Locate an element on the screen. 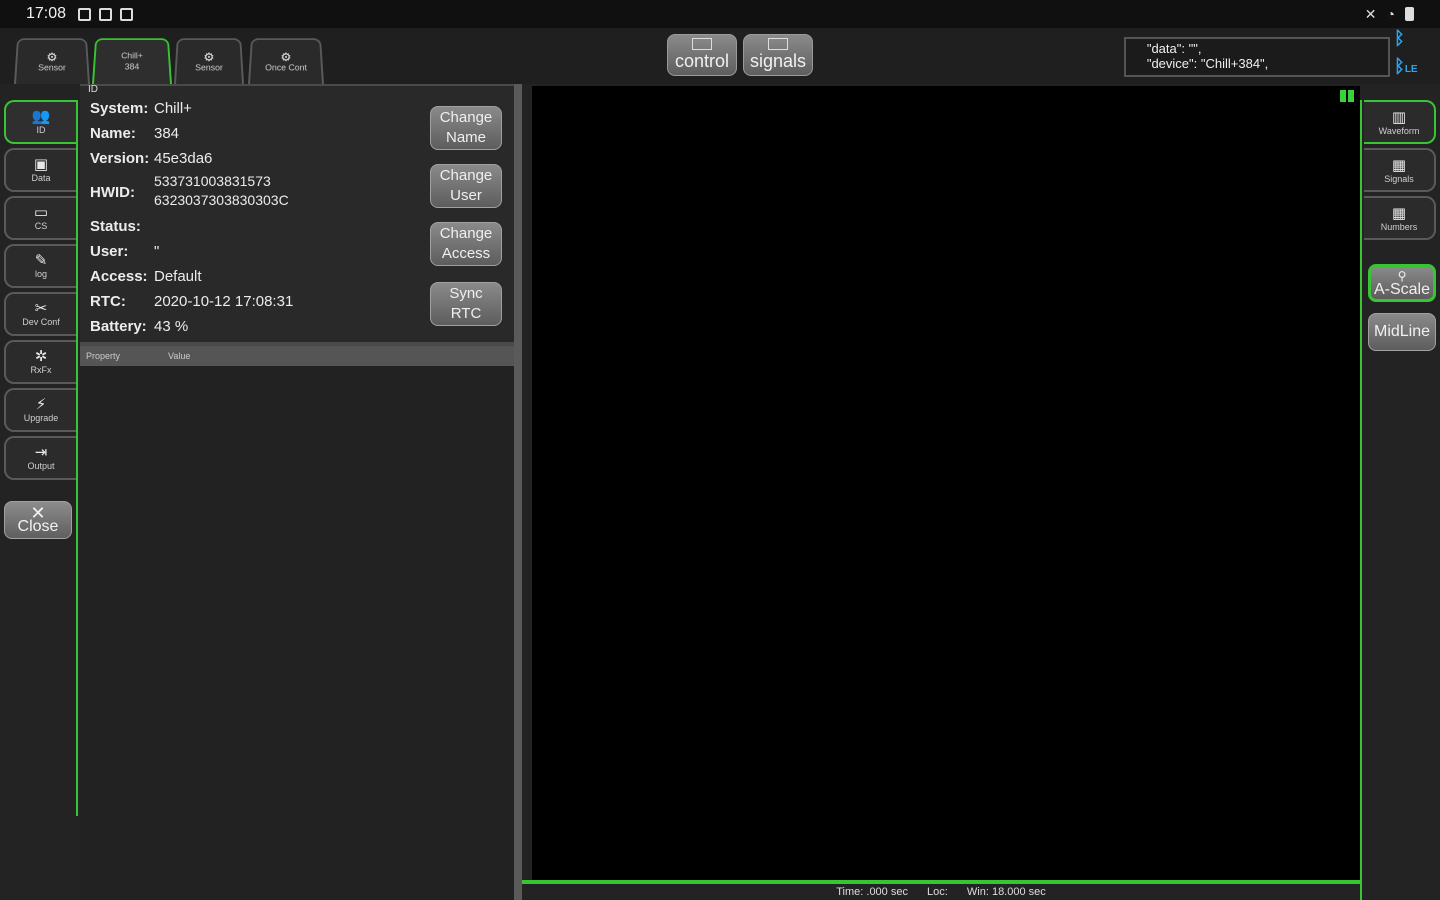 The height and width of the screenshot is (900, 1440). signals-button: signals is located at coordinates (778, 55).